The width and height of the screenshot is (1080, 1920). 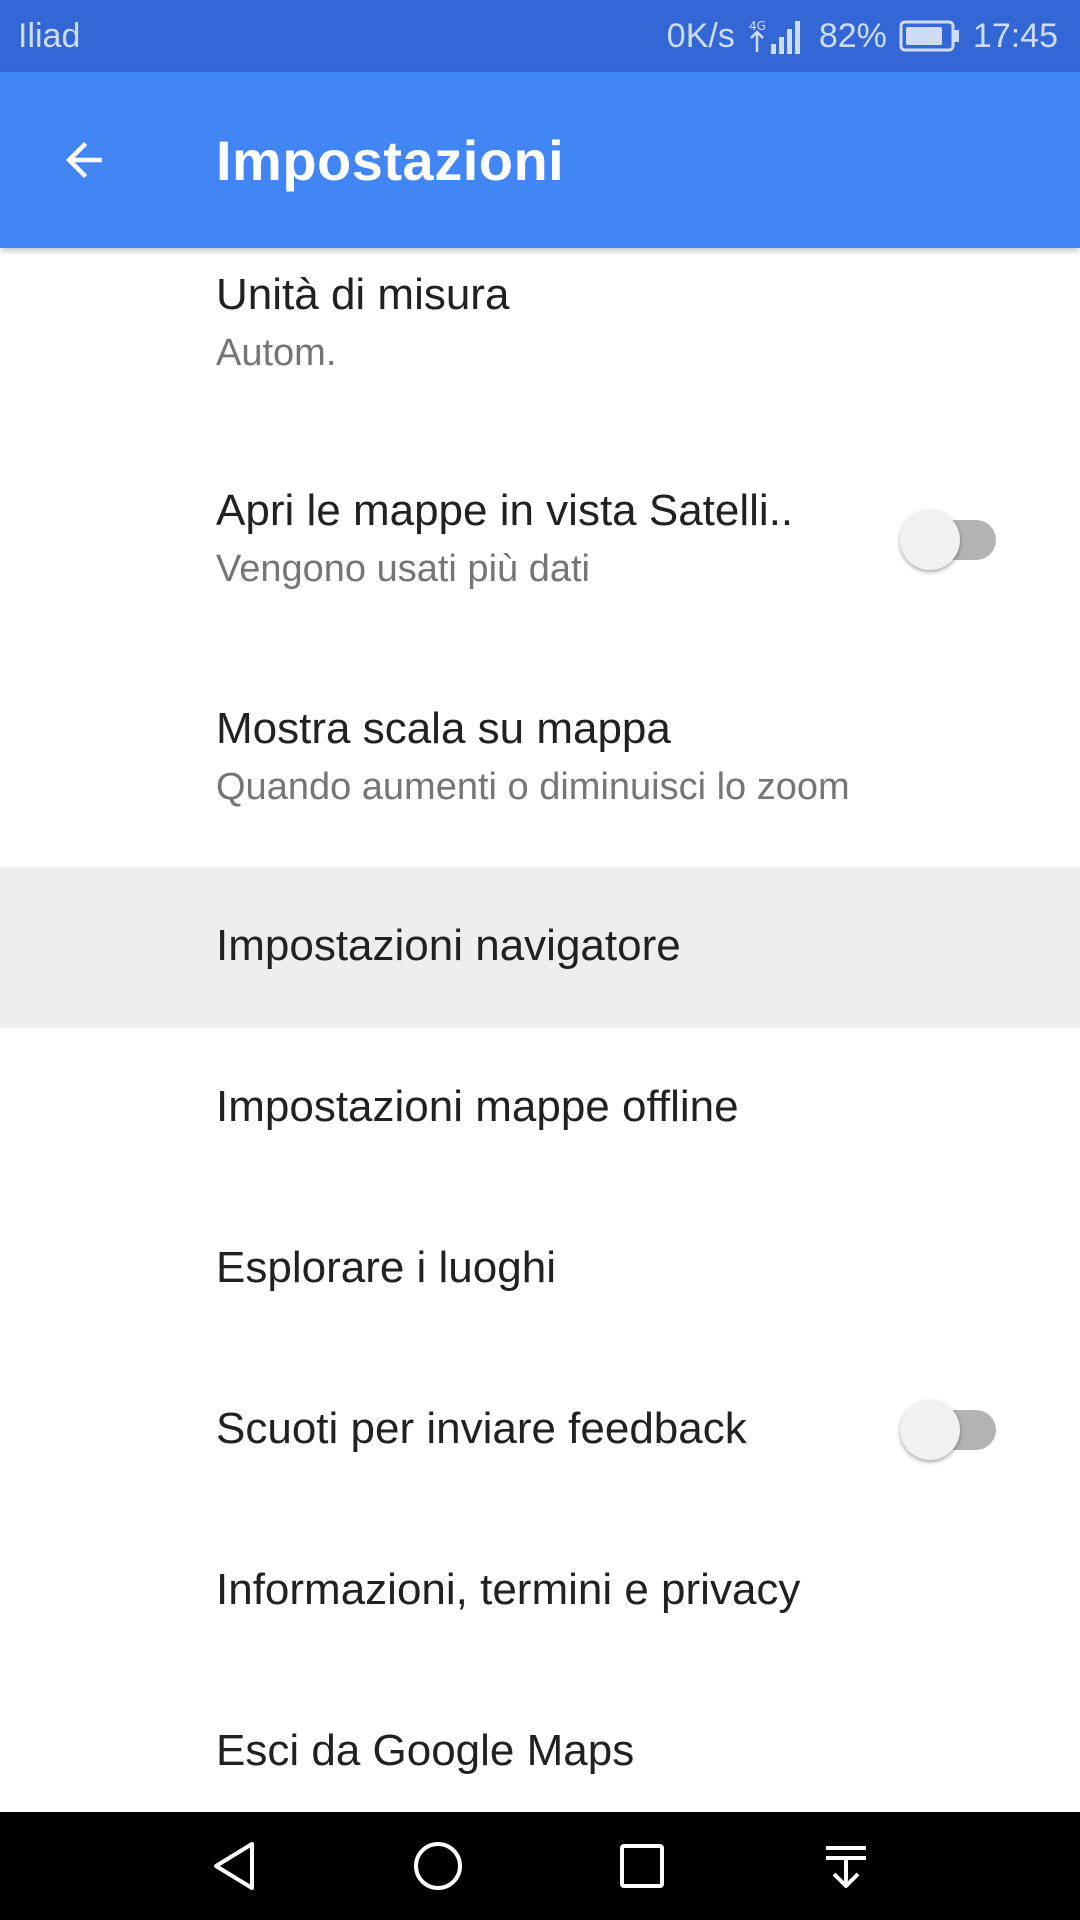 What do you see at coordinates (540, 36) in the screenshot?
I see `status-bar: Iliad 0K/s 4G 82% 17:45` at bounding box center [540, 36].